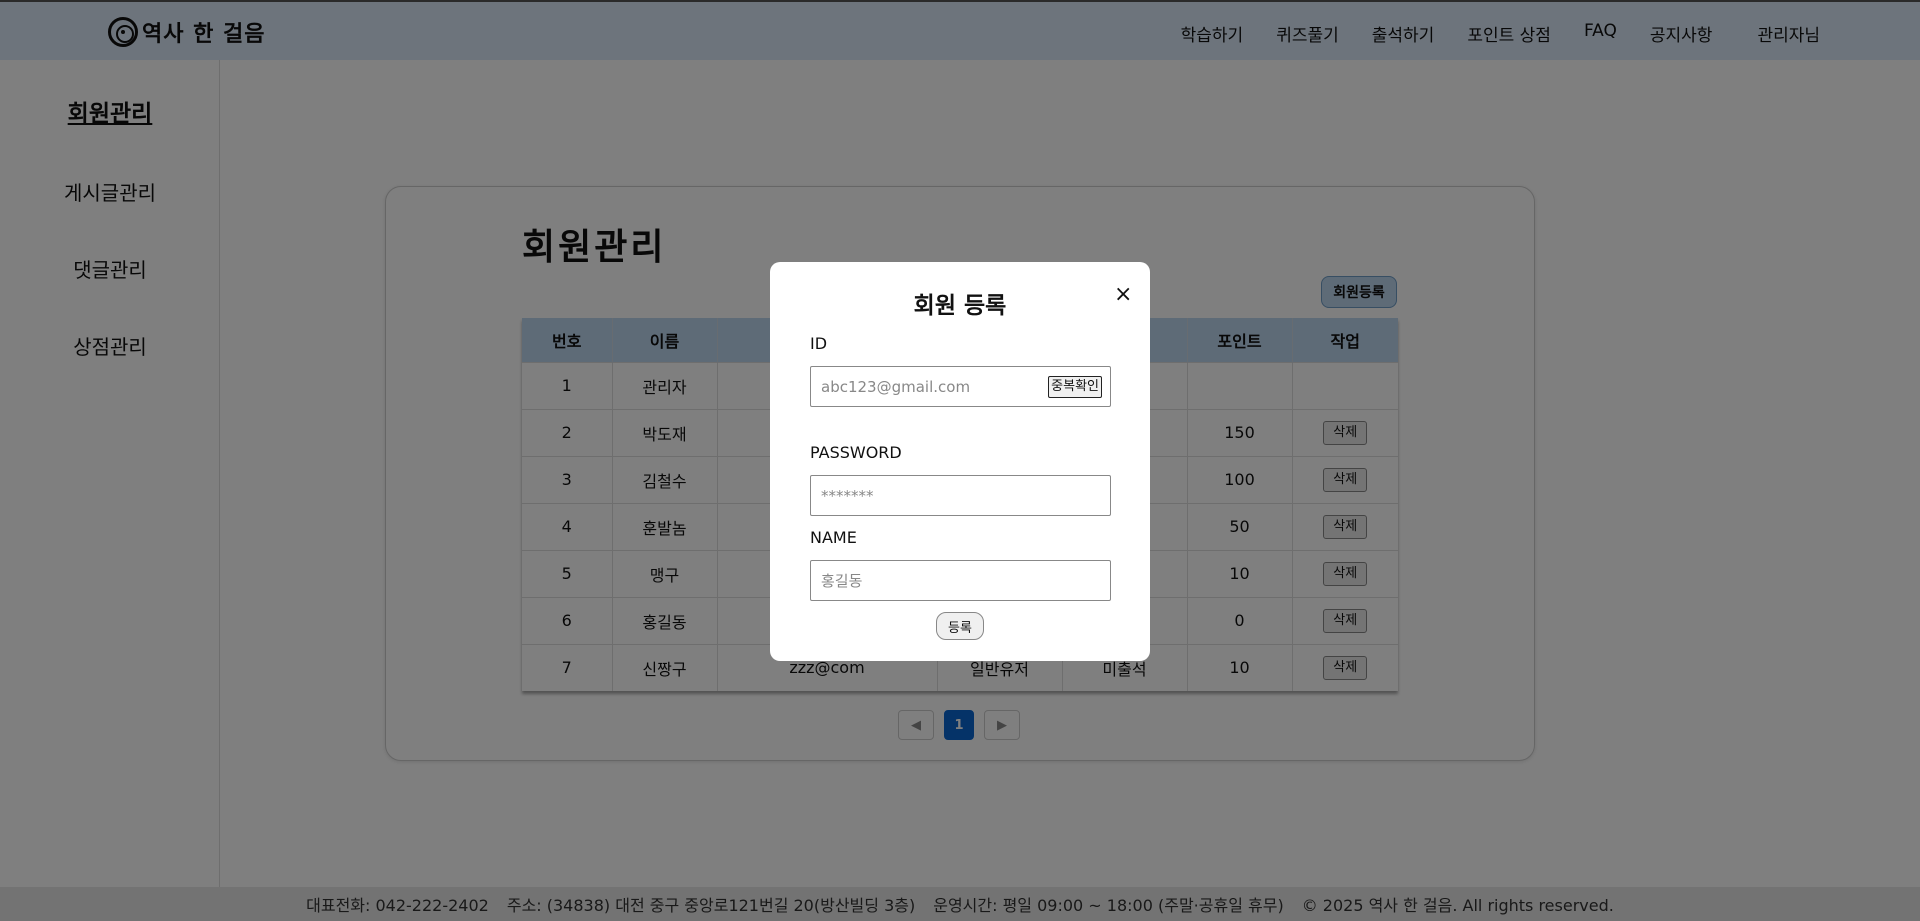 The height and width of the screenshot is (921, 1920). Describe the element at coordinates (960, 495) in the screenshot. I see `password-field: *******` at that location.